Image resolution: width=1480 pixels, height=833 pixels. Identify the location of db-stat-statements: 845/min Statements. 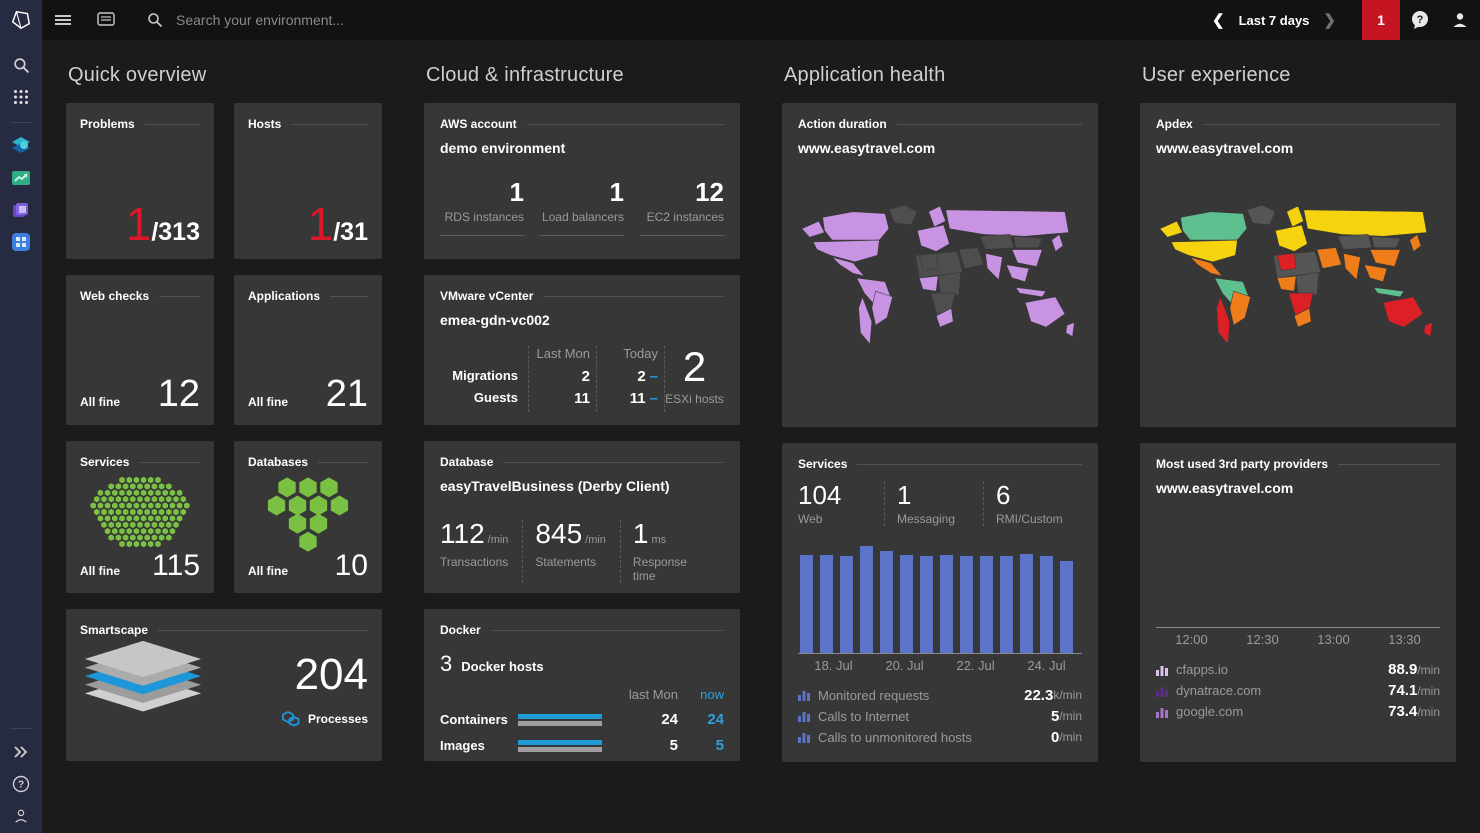
(571, 551).